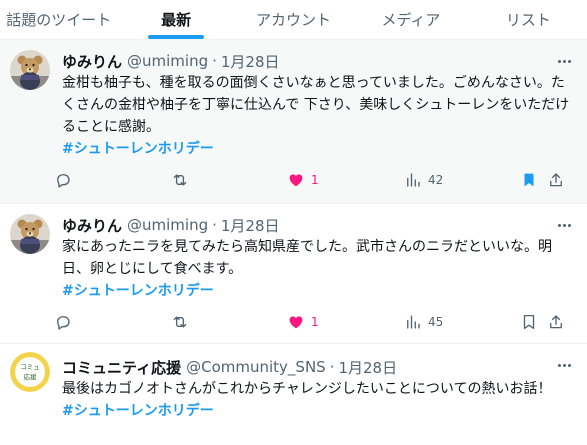 This screenshot has width=587, height=445. I want to click on bookmark-filled-icon, so click(529, 180).